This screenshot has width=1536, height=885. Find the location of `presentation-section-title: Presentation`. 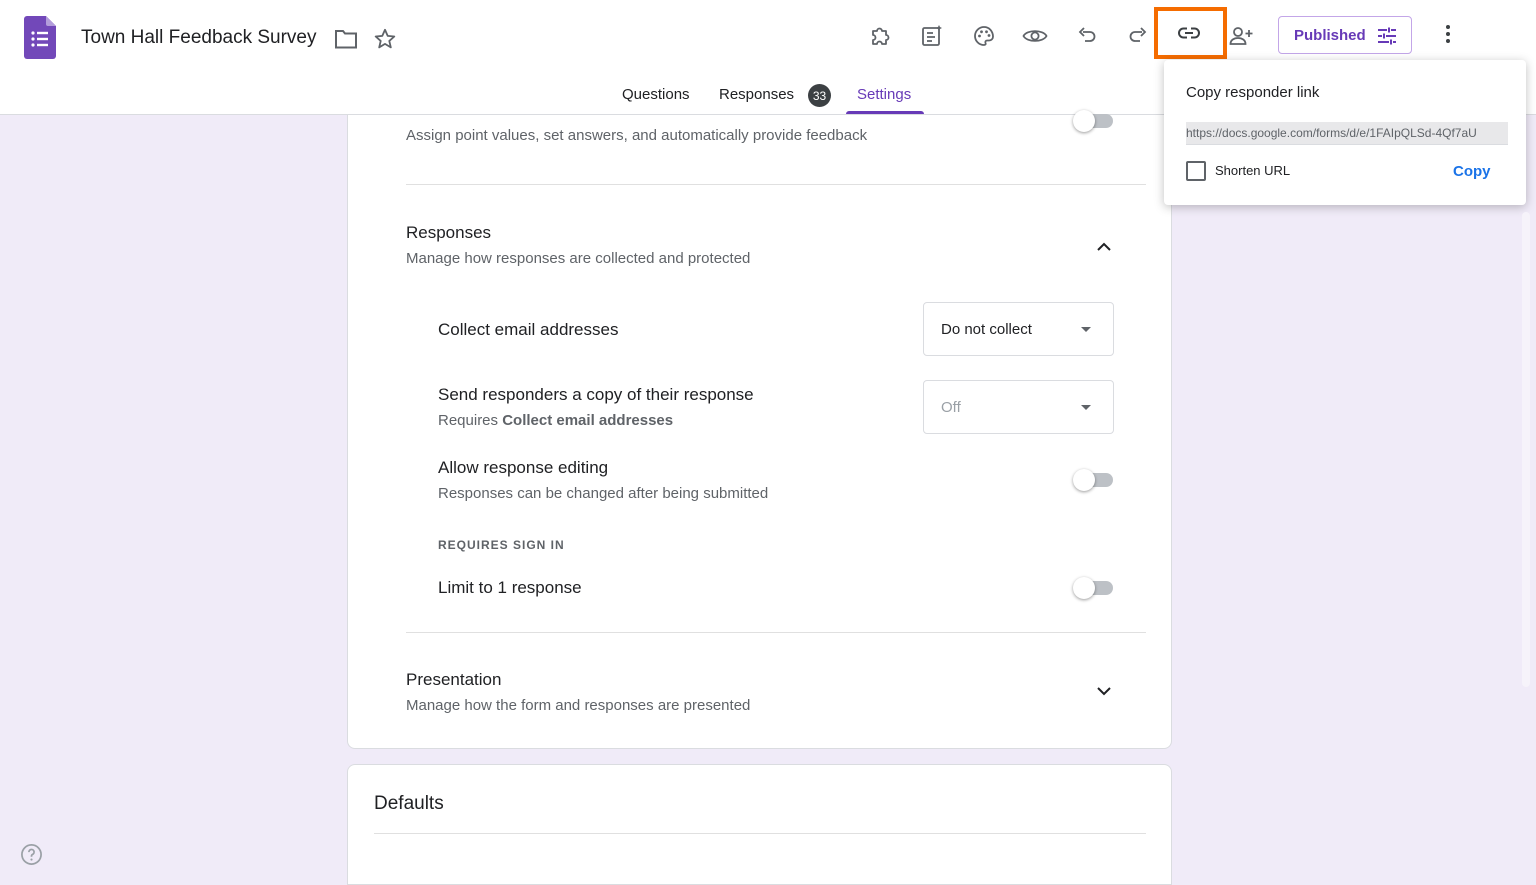

presentation-section-title: Presentation is located at coordinates (454, 679).